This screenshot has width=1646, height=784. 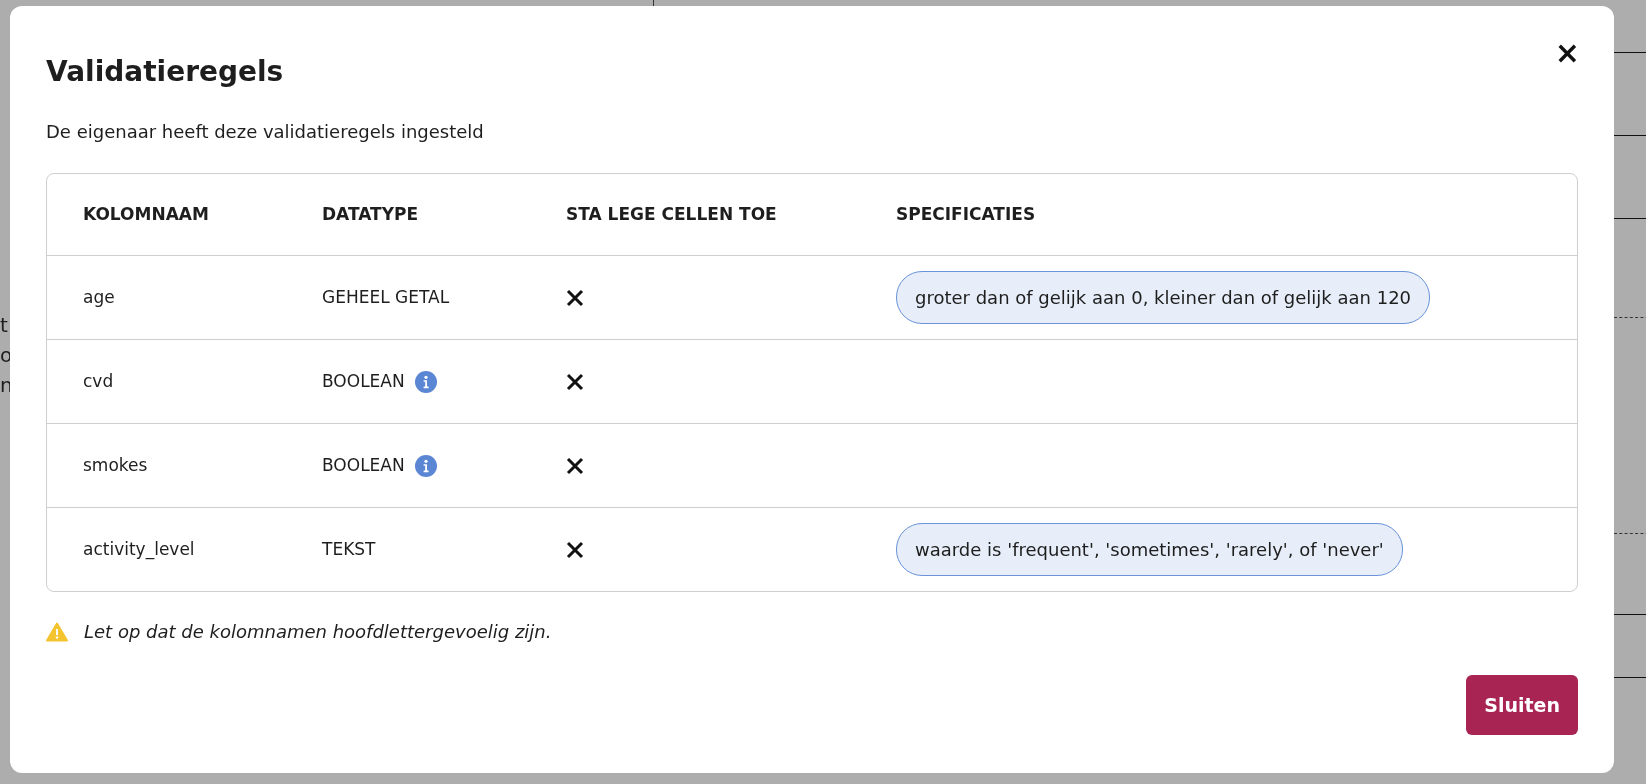 What do you see at coordinates (146, 214) in the screenshot?
I see `column-header: KOLOMNAAM` at bounding box center [146, 214].